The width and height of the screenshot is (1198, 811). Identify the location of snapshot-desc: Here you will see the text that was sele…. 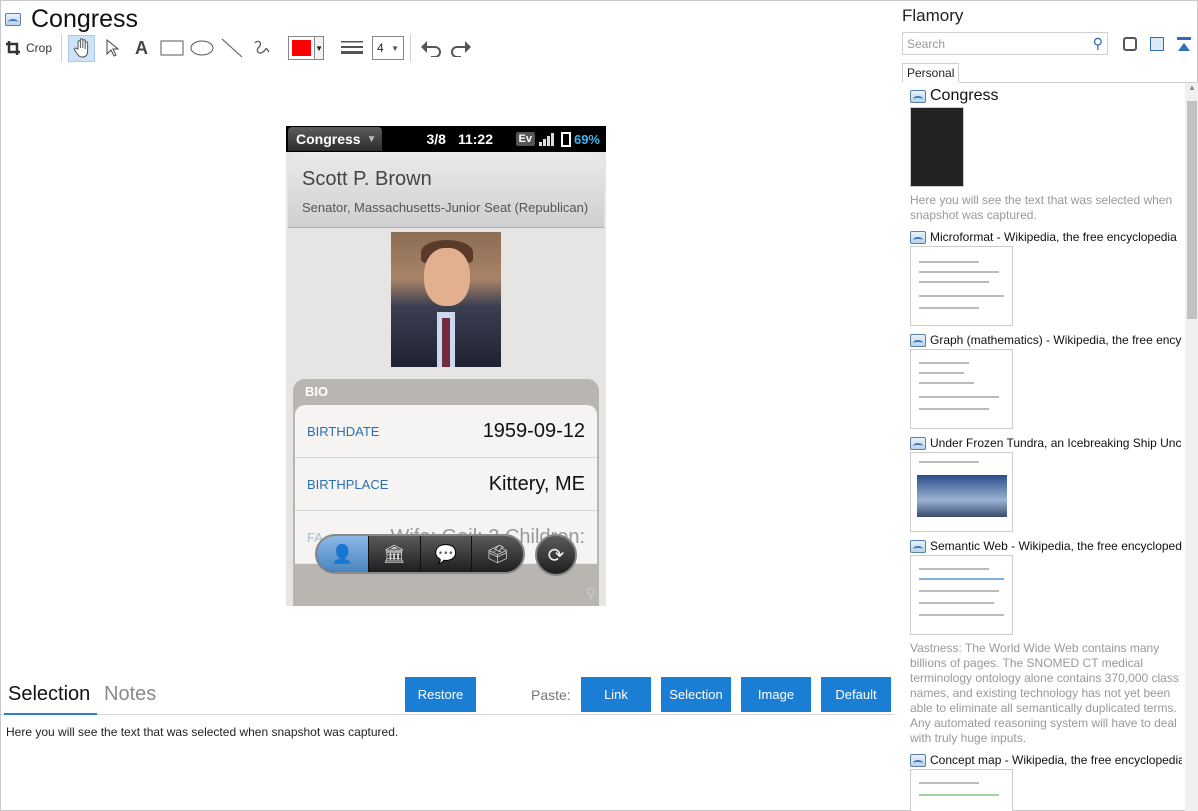
(1041, 207).